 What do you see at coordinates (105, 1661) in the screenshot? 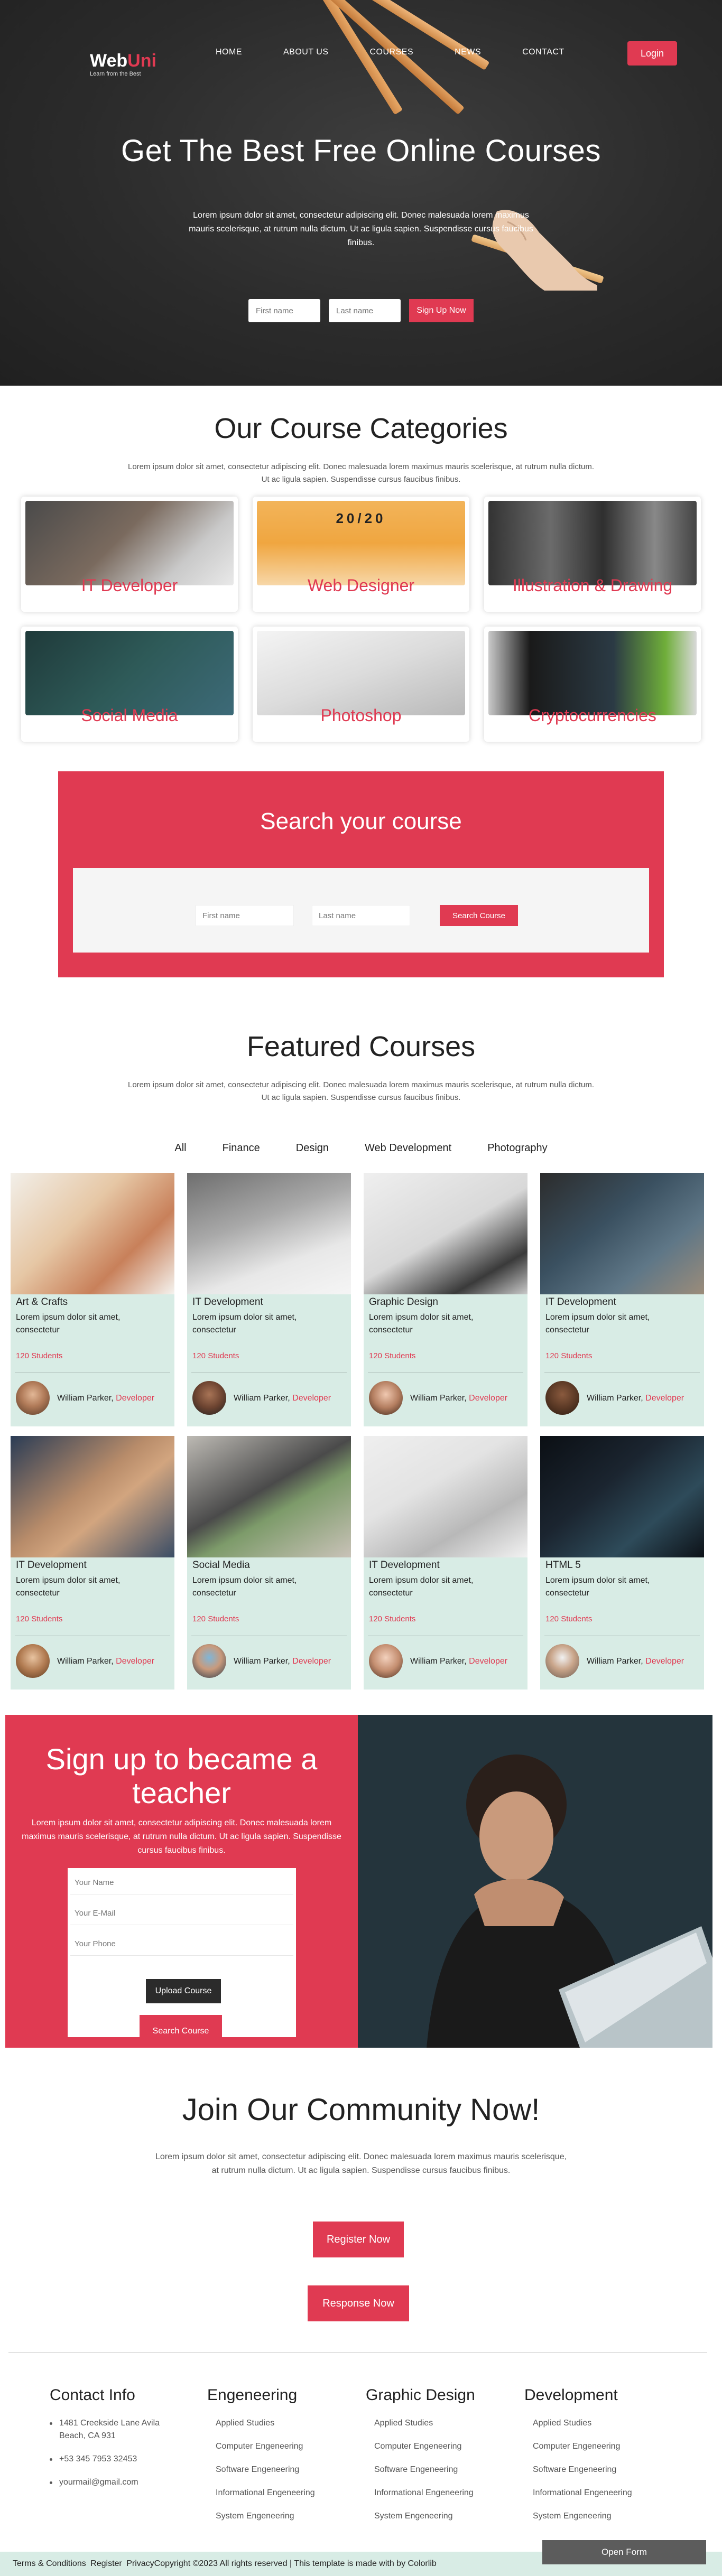
I see `course-author: William Parker, Developer` at bounding box center [105, 1661].